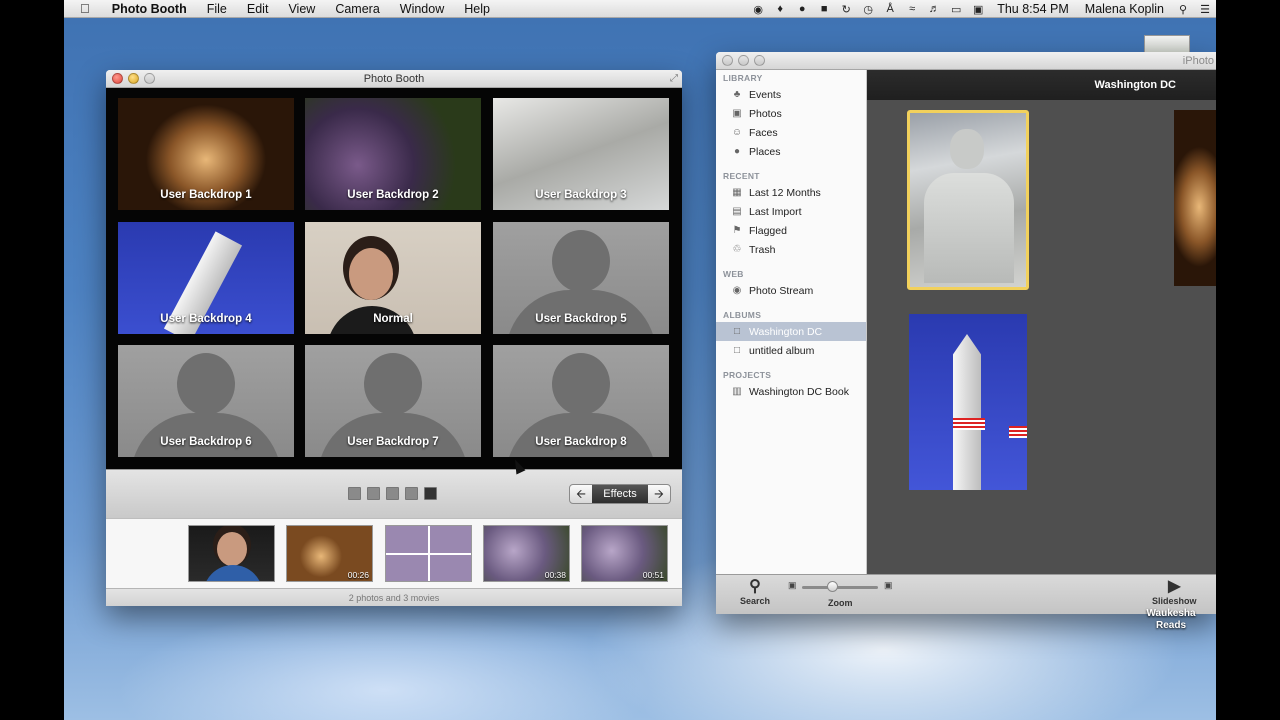  I want to click on time-machine-icon: ◷, so click(868, 9).